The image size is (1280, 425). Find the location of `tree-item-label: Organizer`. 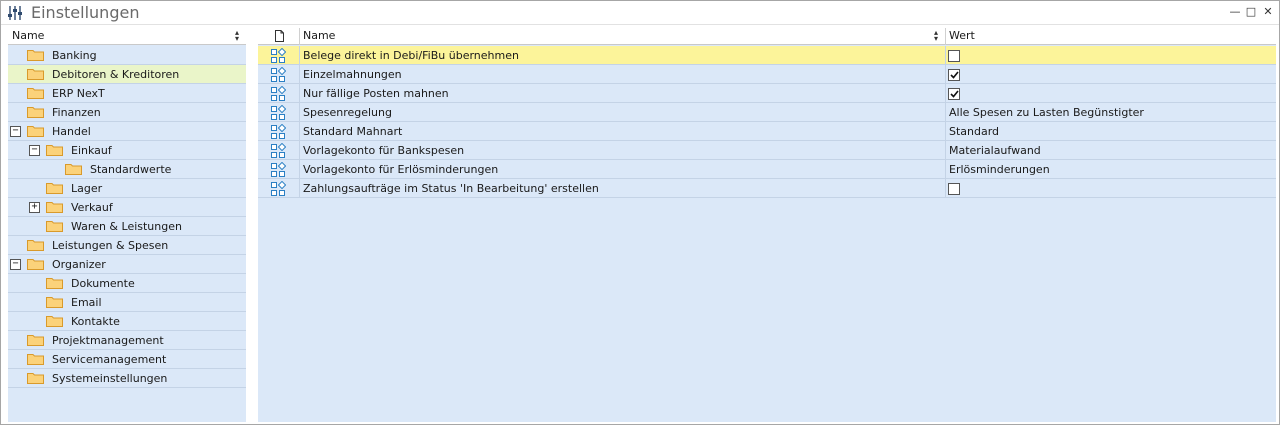

tree-item-label: Organizer is located at coordinates (79, 264).